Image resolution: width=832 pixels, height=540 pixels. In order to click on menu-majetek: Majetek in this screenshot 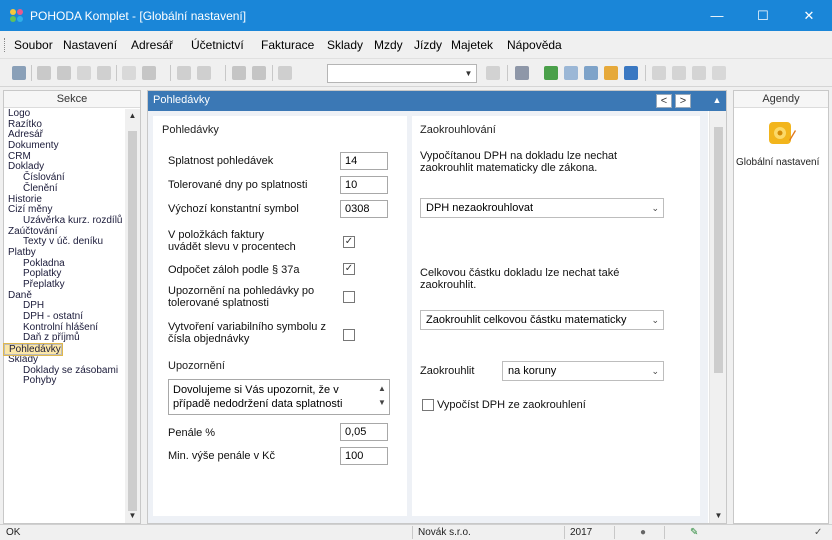, I will do `click(472, 45)`.